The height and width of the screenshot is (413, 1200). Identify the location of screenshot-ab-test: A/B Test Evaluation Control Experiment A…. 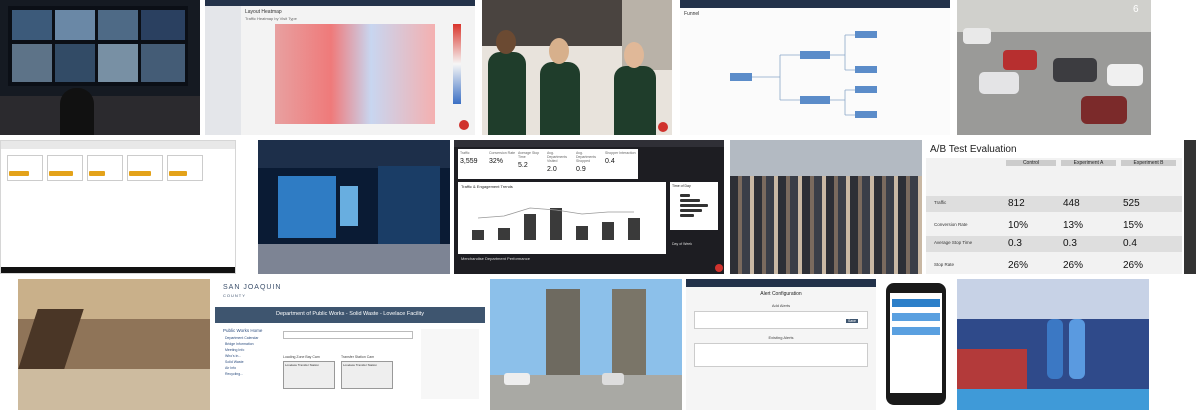
(1061, 207).